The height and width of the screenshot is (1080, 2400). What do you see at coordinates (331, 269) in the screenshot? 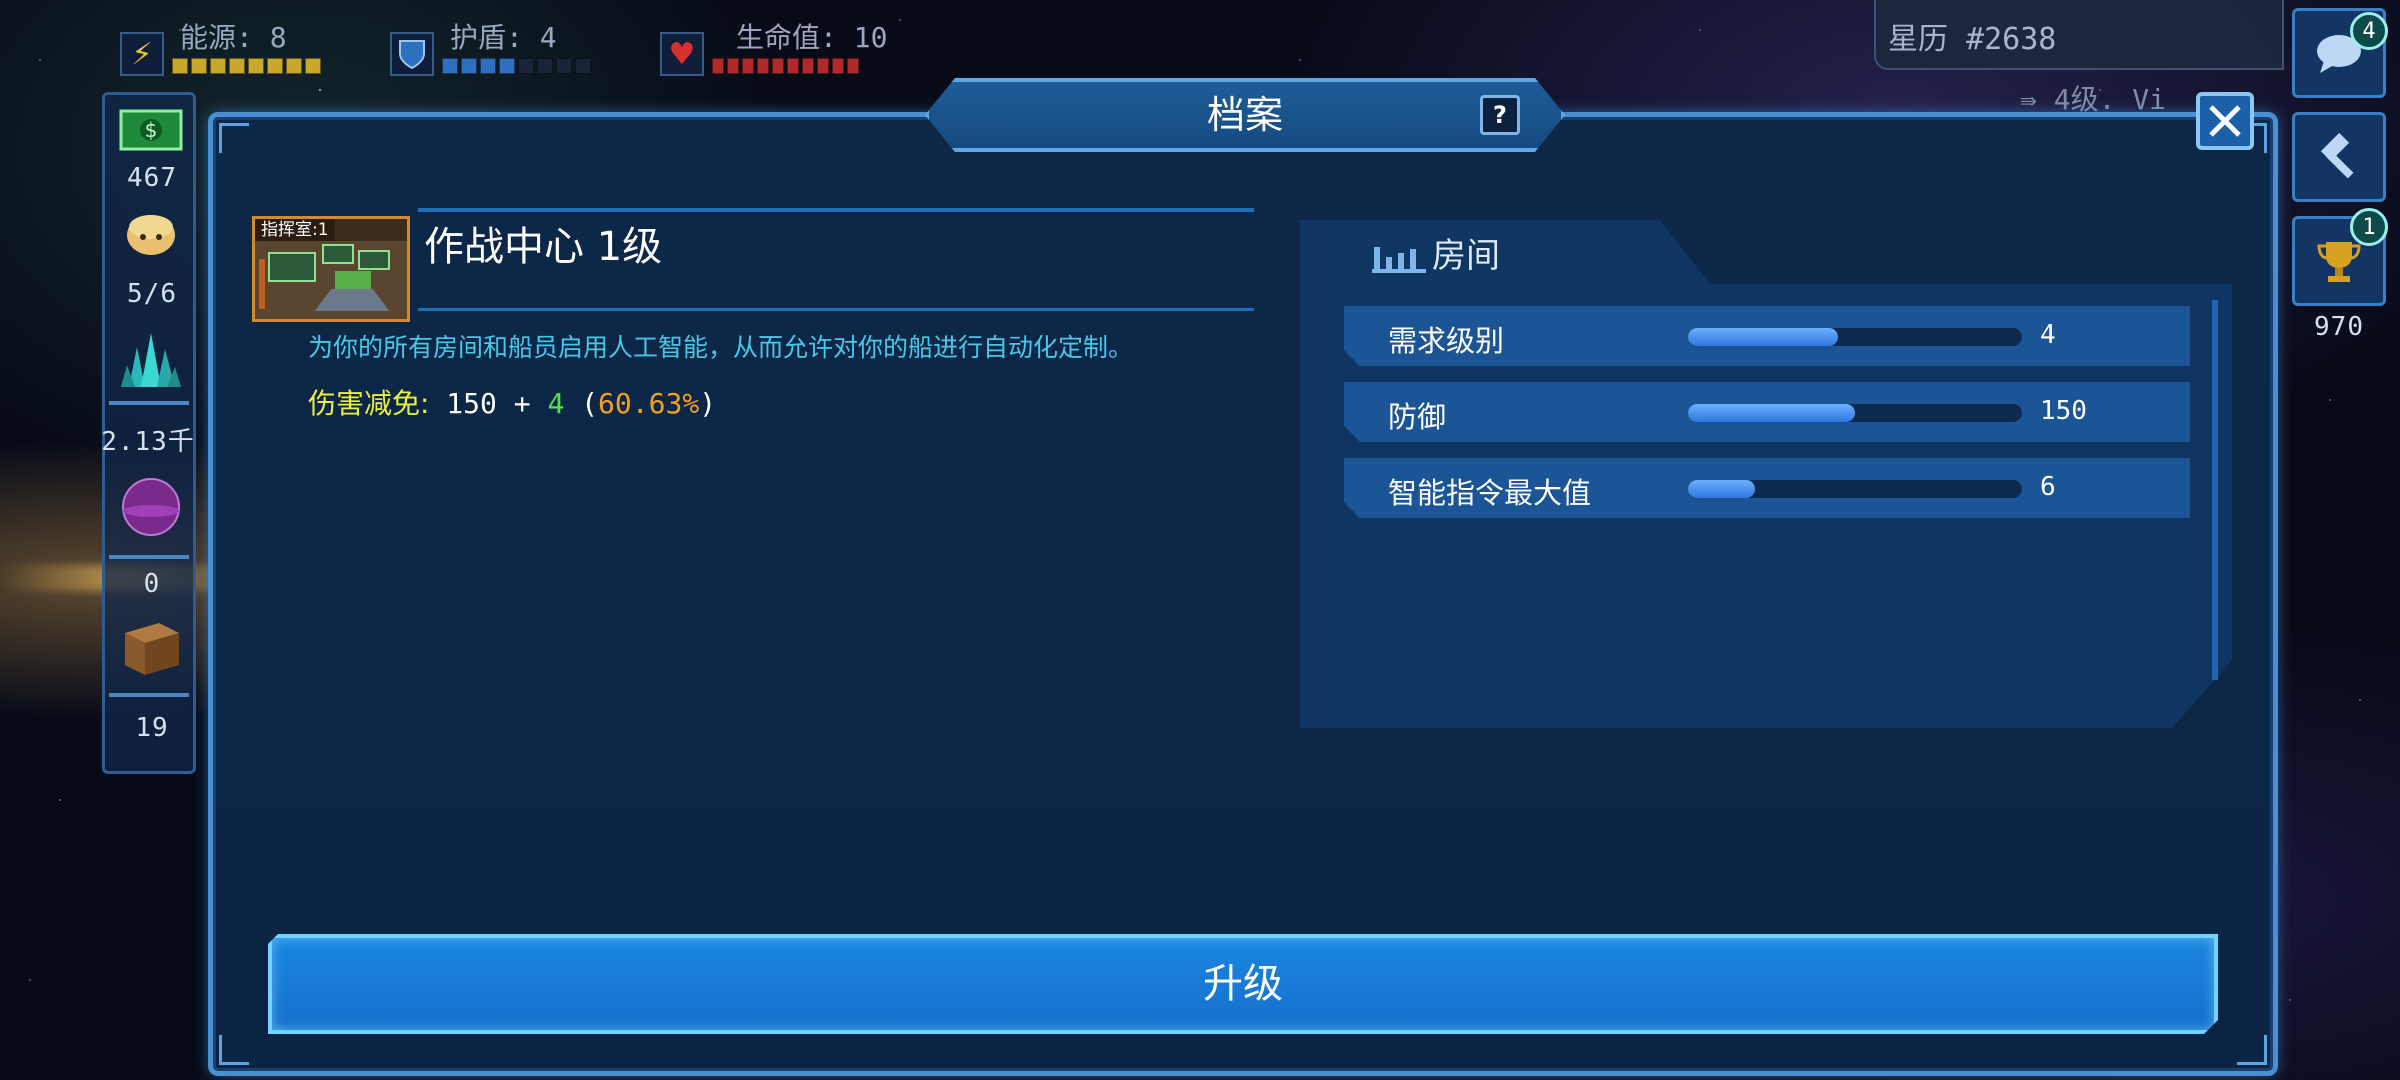
I see `room-image: 指挥室:1` at bounding box center [331, 269].